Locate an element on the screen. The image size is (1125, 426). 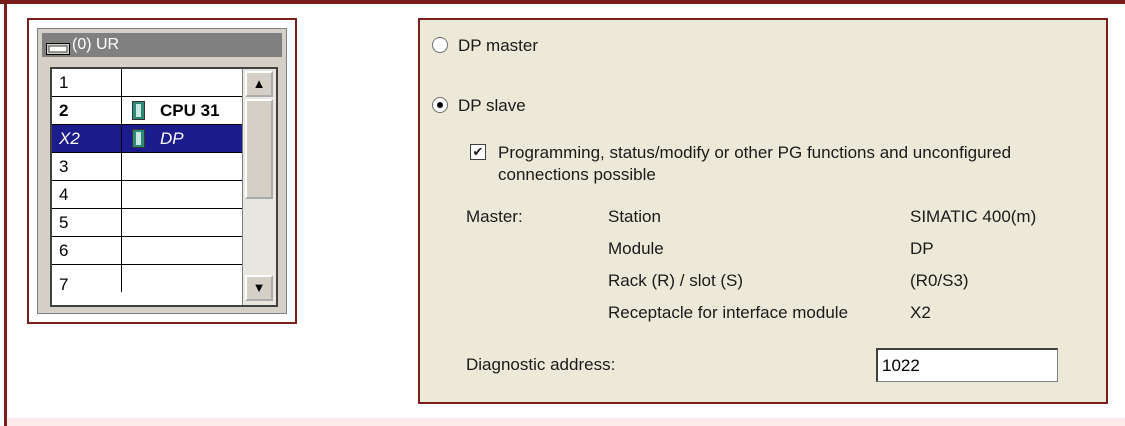
rack-title-bar: (0) UR is located at coordinates (162, 45).